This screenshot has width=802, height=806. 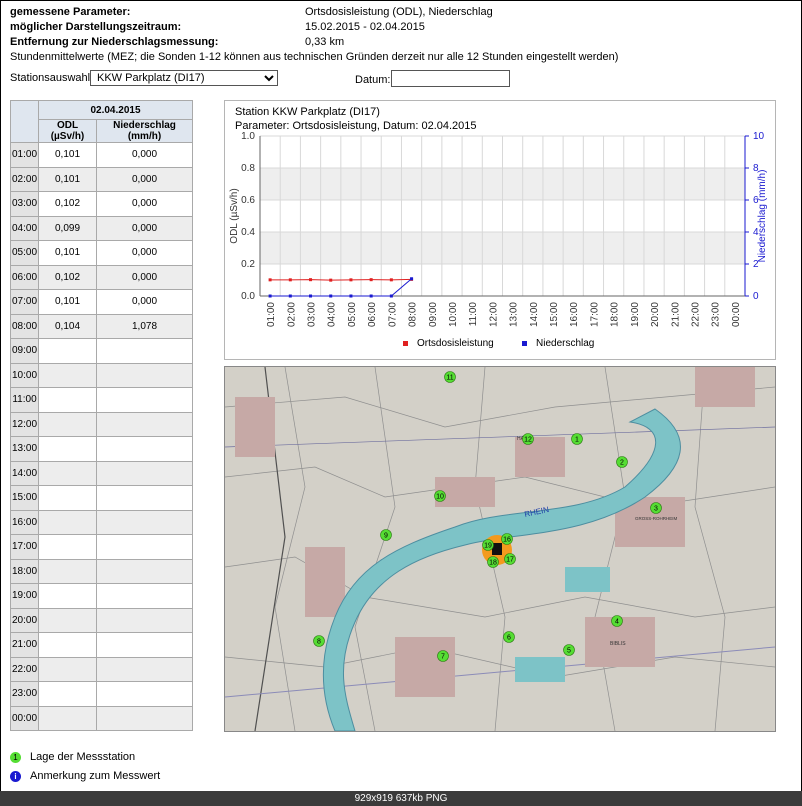 I want to click on column-header-odl: ODL (µSv/h), so click(x=67, y=131).